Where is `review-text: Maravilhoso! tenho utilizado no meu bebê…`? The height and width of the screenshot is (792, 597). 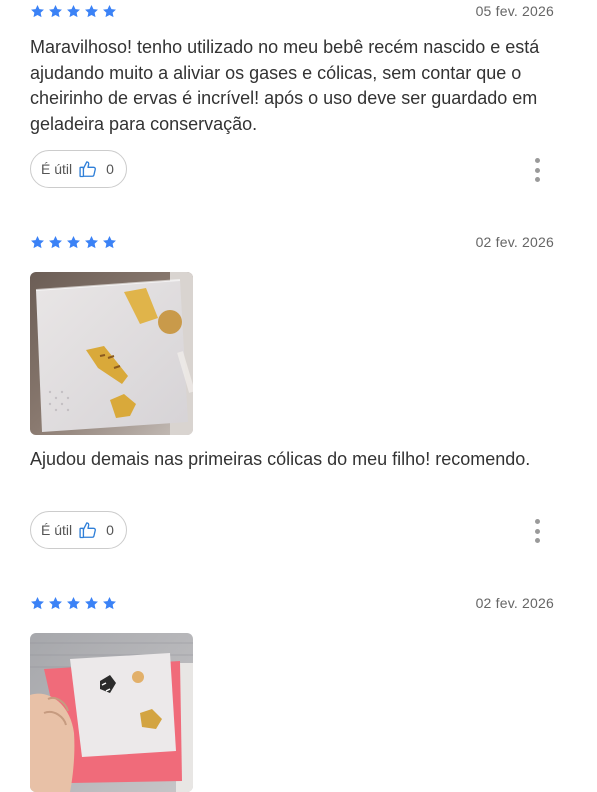
review-text: Maravilhoso! tenho utilizado no meu bebê… is located at coordinates (285, 85).